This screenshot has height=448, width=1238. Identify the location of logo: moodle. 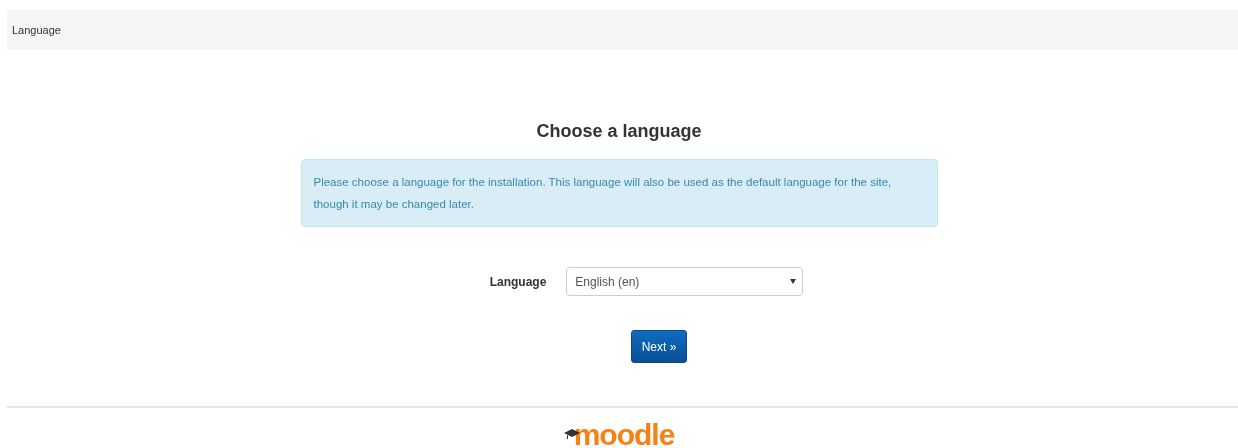
(619, 434).